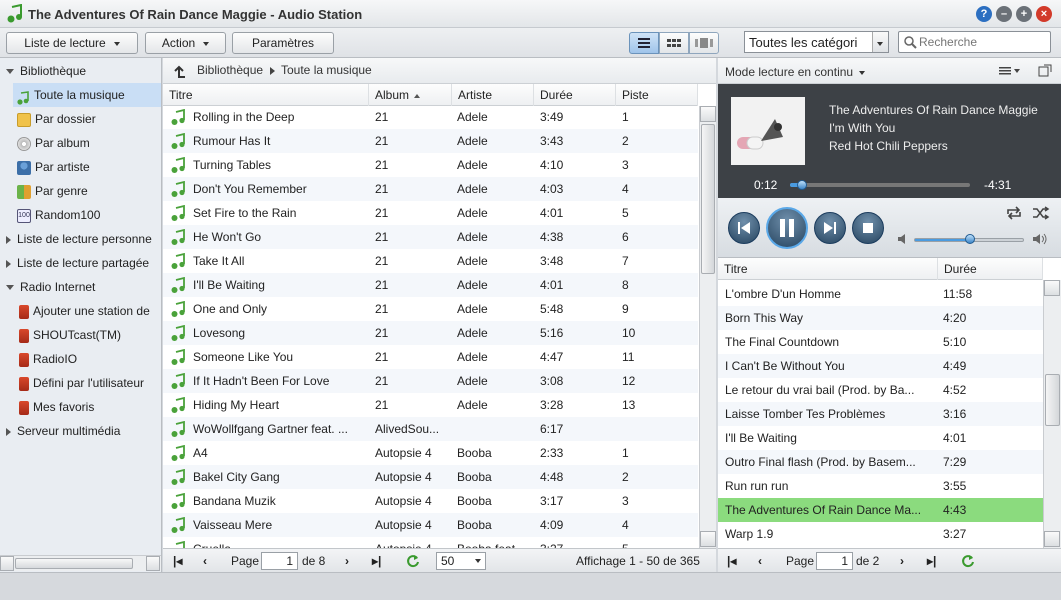 The image size is (1061, 600). Describe the element at coordinates (7, 563) in the screenshot. I see `scroll-left-icon` at that location.